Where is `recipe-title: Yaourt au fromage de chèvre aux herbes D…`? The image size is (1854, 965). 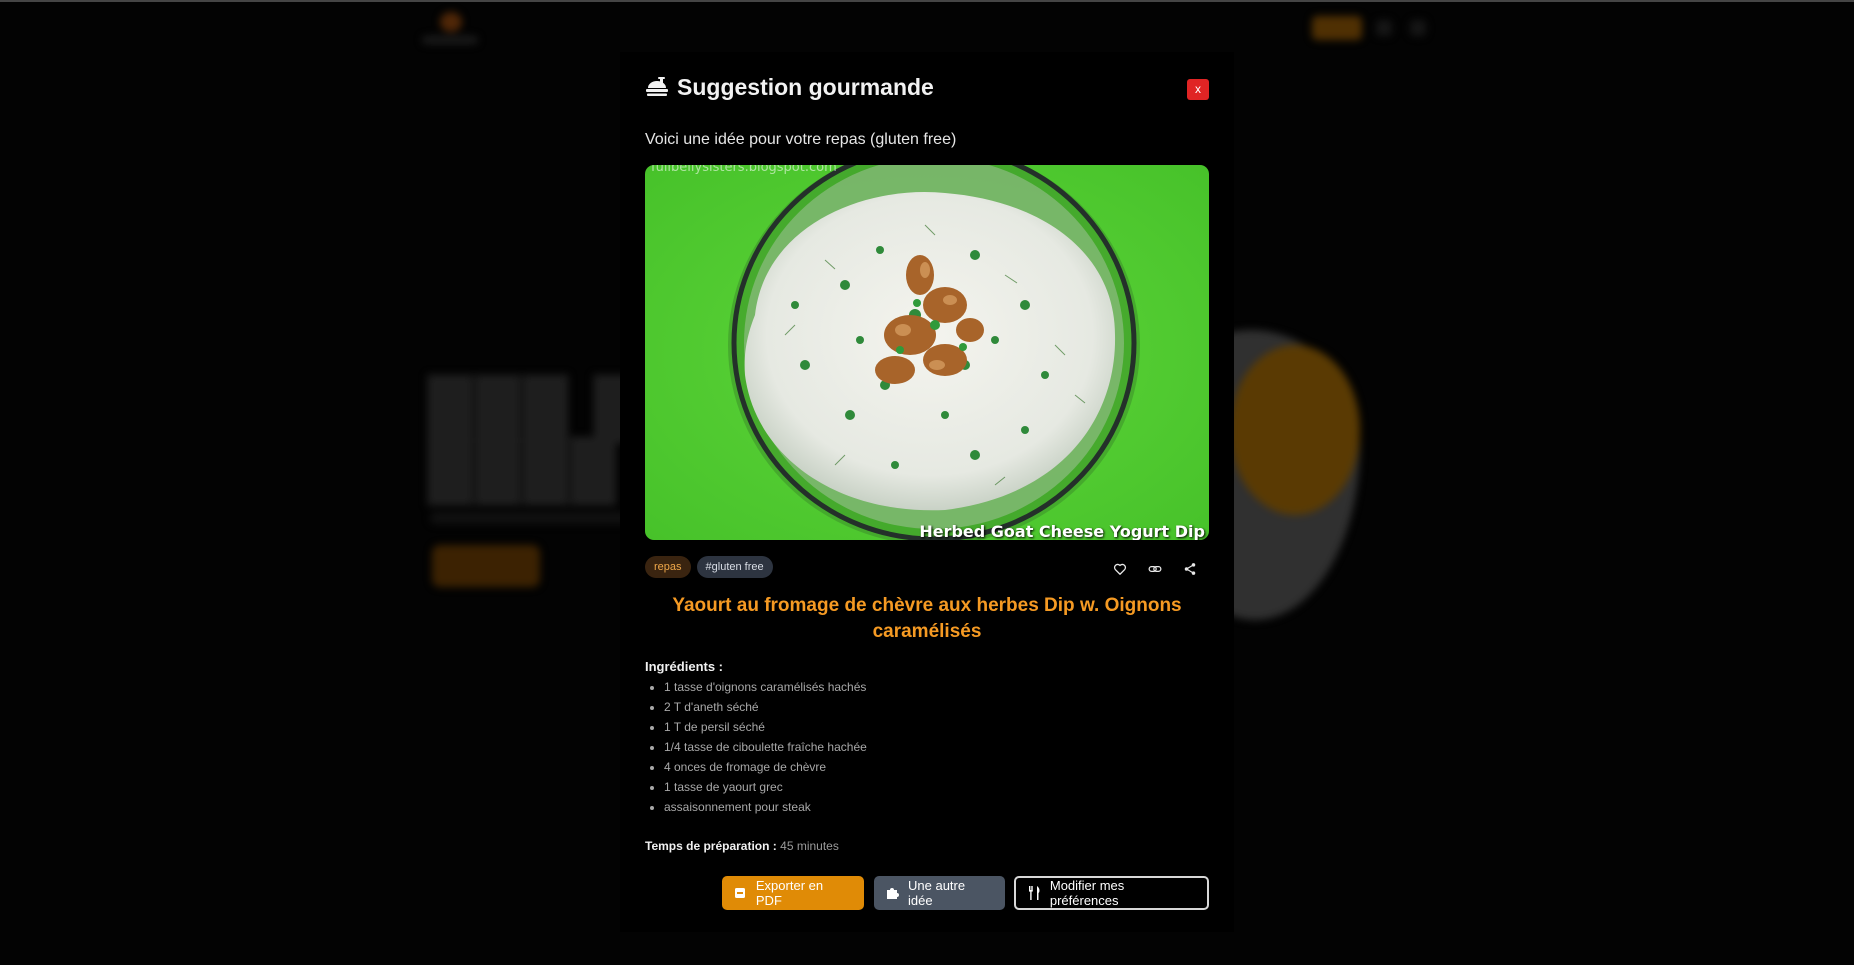 recipe-title: Yaourt au fromage de chèvre aux herbes D… is located at coordinates (927, 618).